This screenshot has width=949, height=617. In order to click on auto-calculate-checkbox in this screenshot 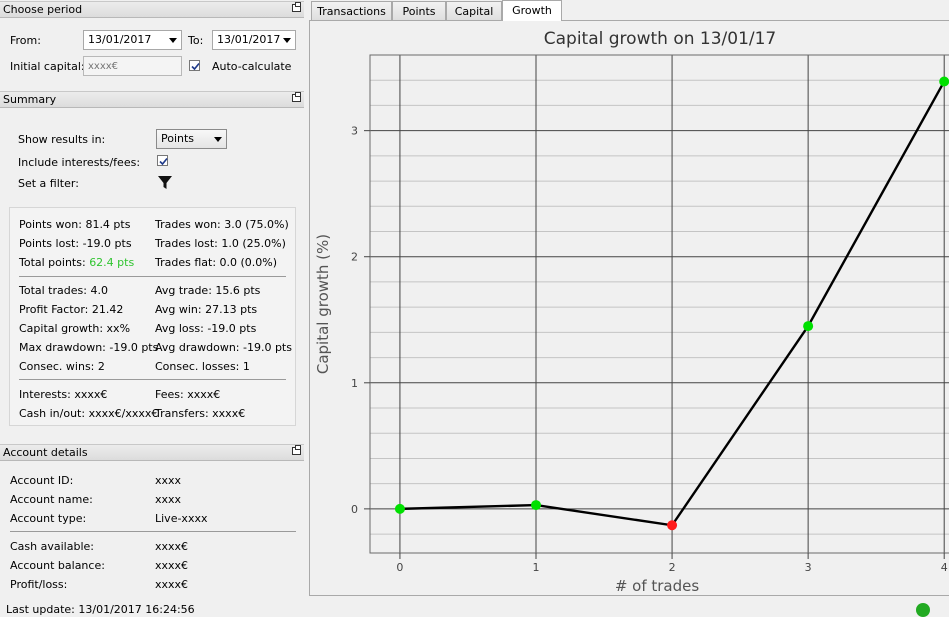, I will do `click(194, 65)`.